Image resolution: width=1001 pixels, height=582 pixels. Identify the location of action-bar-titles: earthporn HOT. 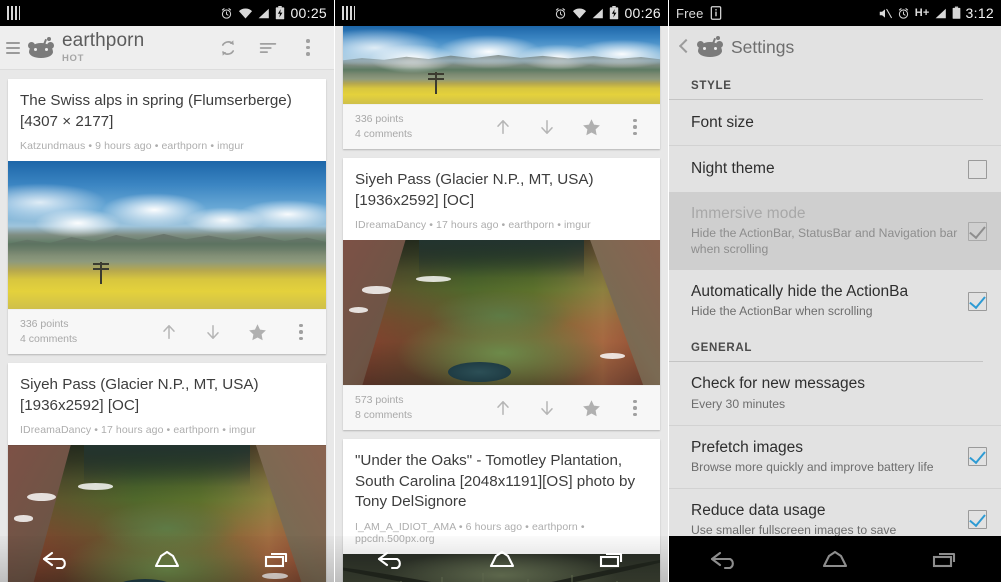
(139, 47).